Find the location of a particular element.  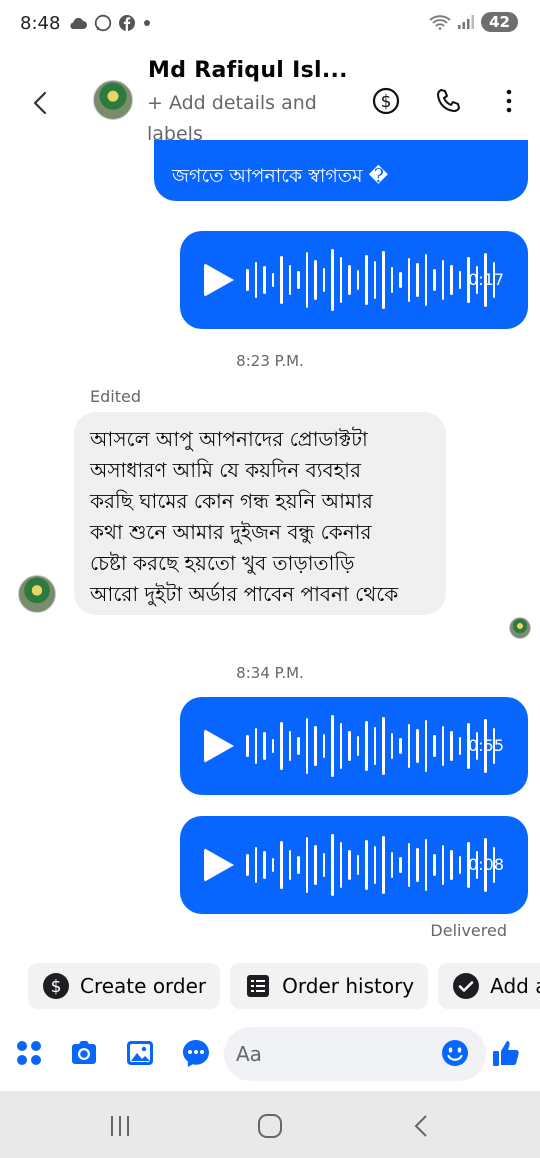

sender-avatar is located at coordinates (37, 594).